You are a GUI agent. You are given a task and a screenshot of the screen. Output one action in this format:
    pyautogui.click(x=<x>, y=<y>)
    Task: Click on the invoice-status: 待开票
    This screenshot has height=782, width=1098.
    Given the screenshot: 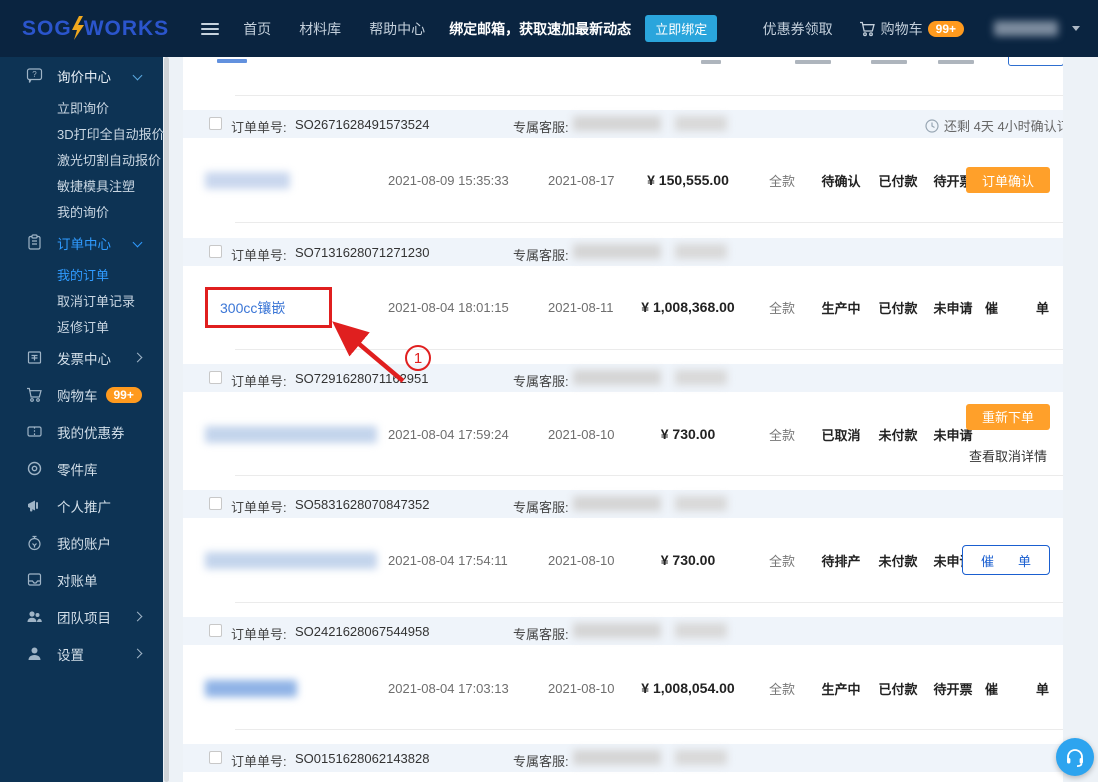 What is the action you would take?
    pyautogui.click(x=953, y=689)
    